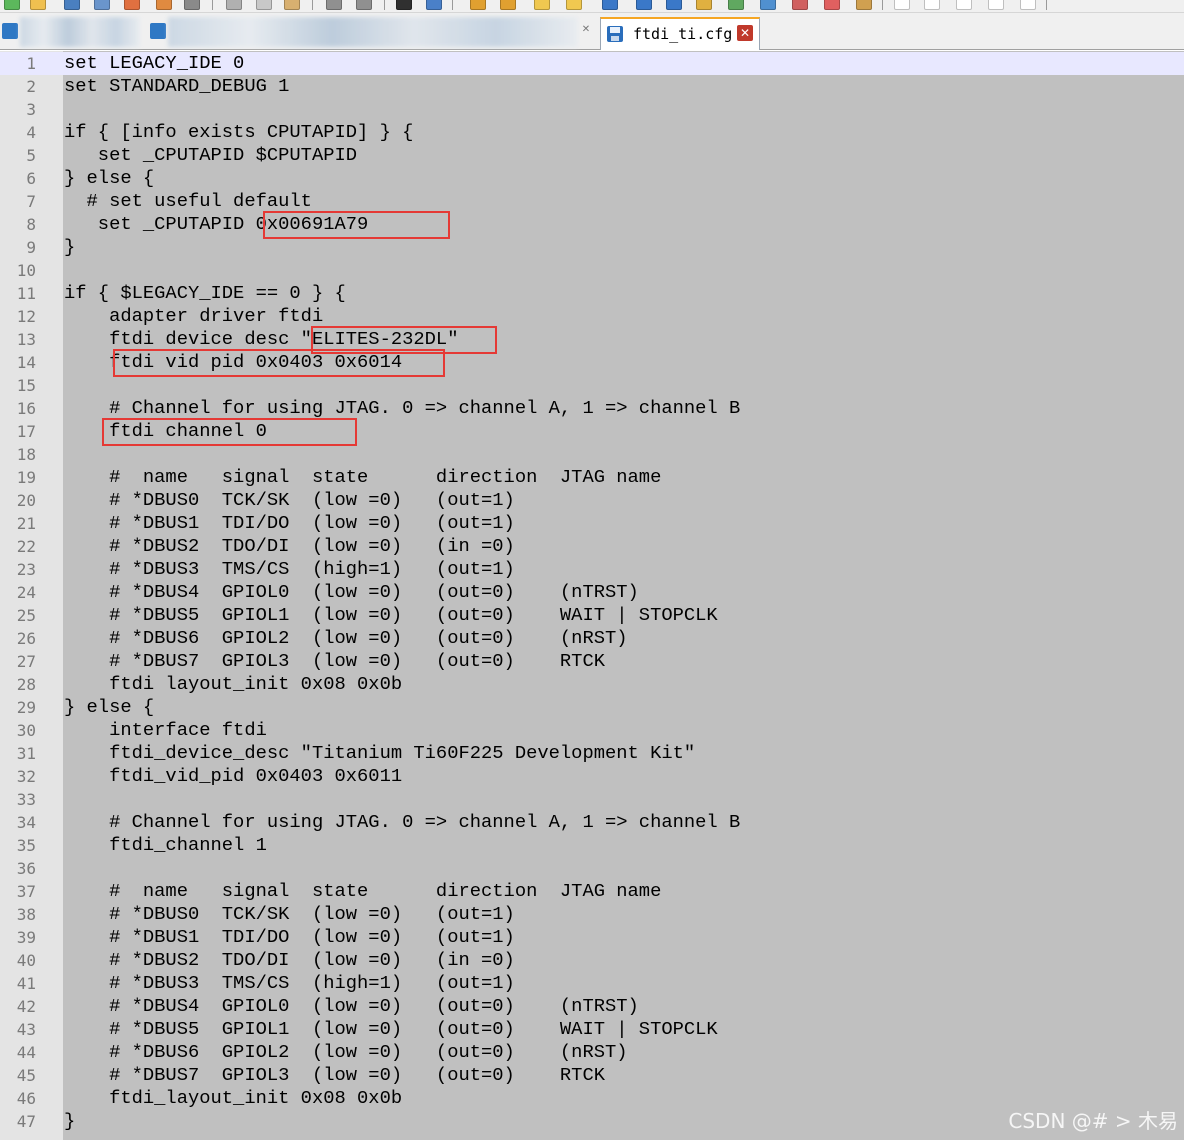  I want to click on sync-scroll-h-icon, so click(574, 5).